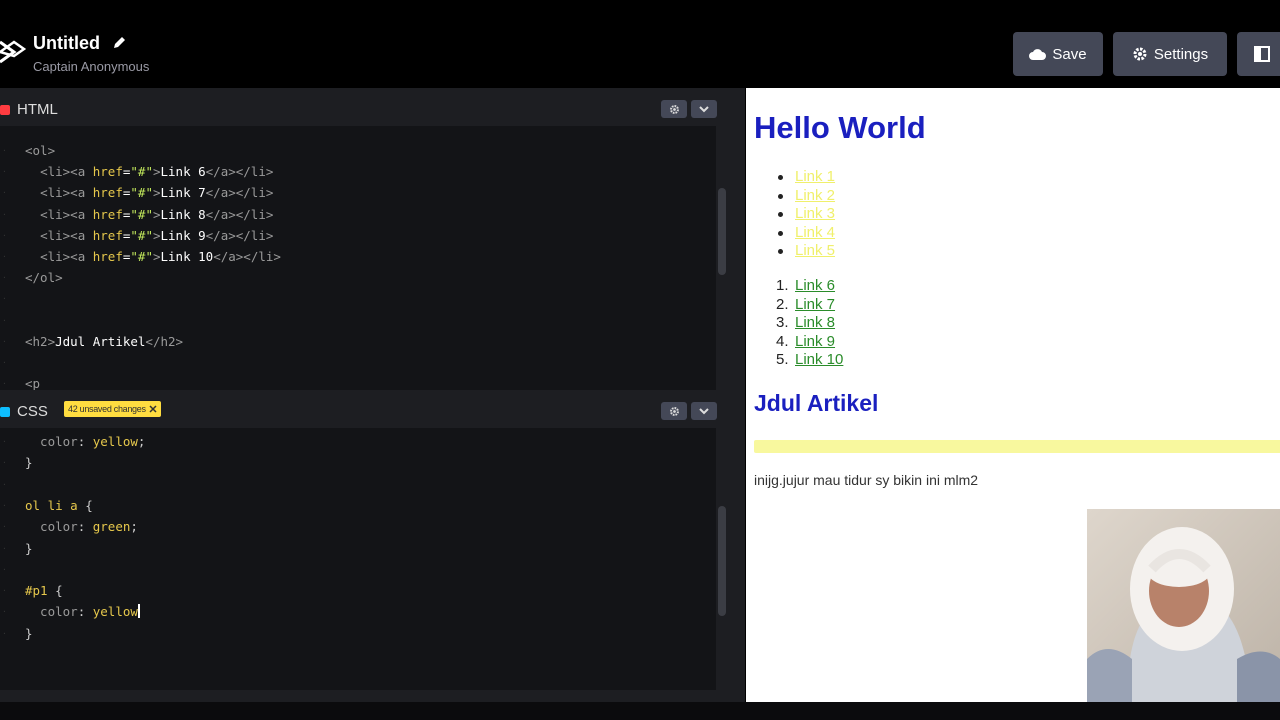  I want to click on list-item: 5. Link 10, so click(809, 360).